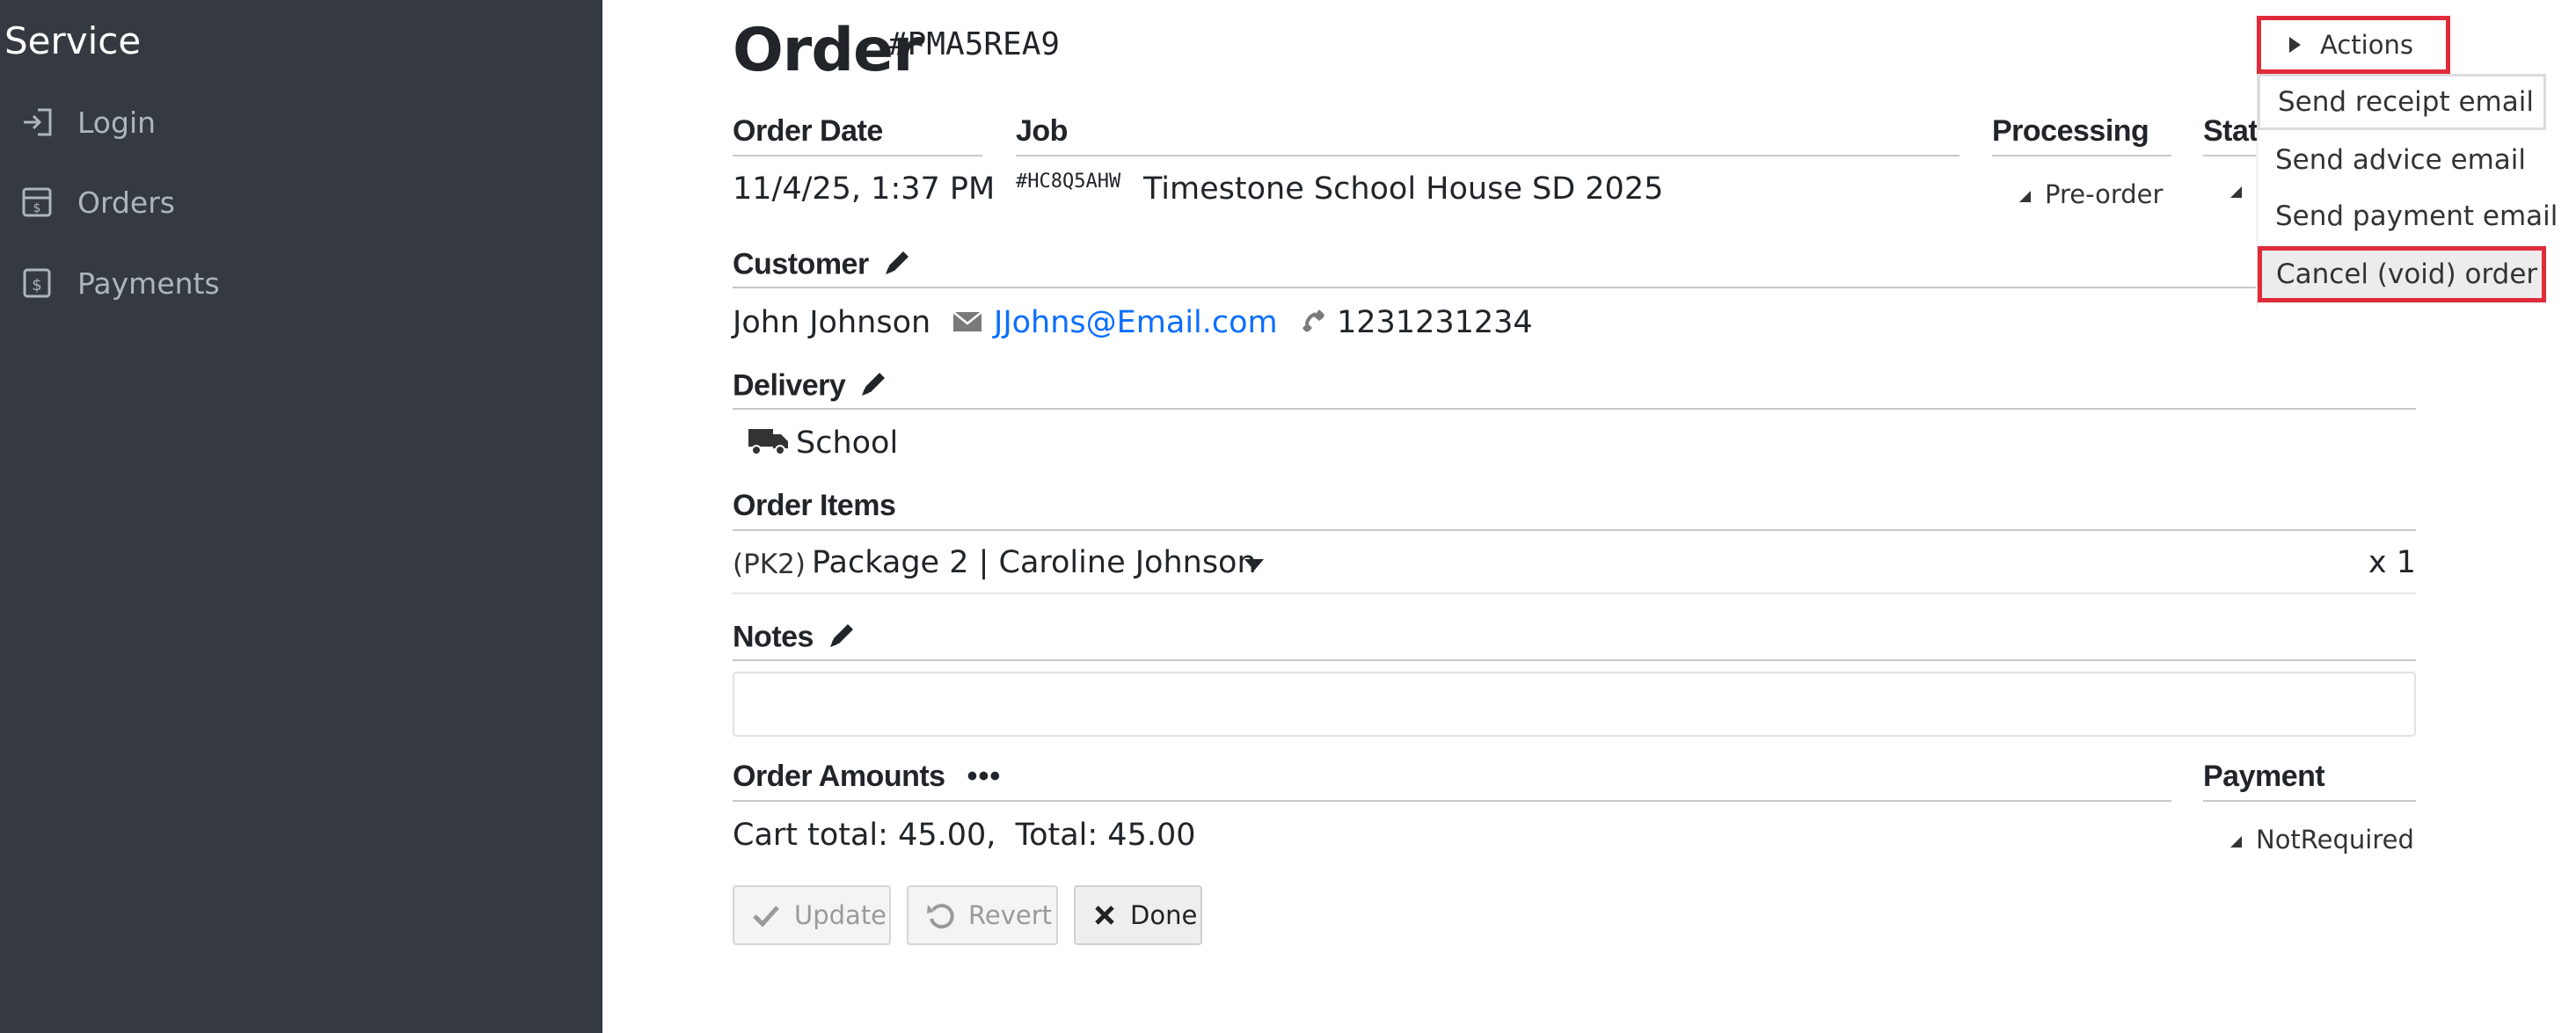  I want to click on job-label: Job, so click(1042, 131).